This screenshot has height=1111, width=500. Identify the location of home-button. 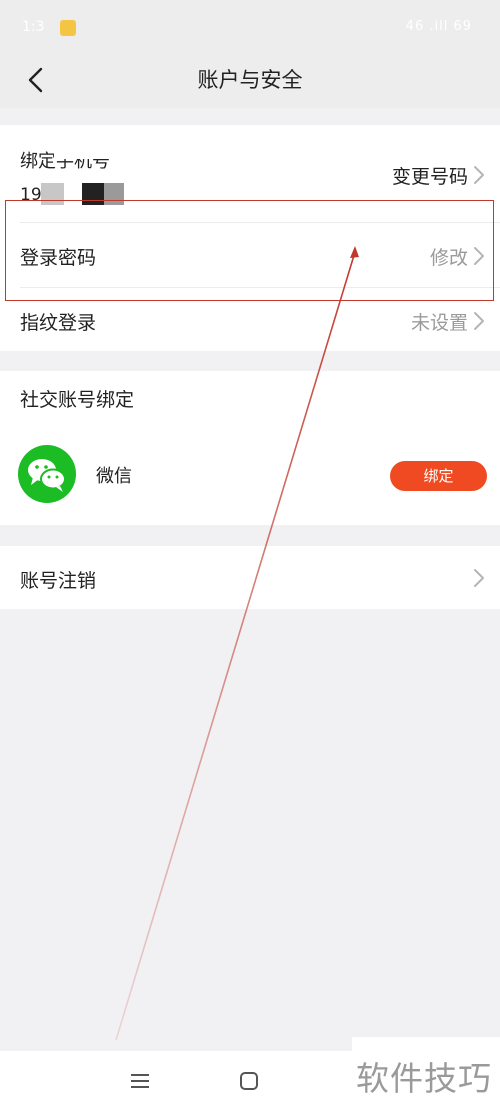
(249, 1081).